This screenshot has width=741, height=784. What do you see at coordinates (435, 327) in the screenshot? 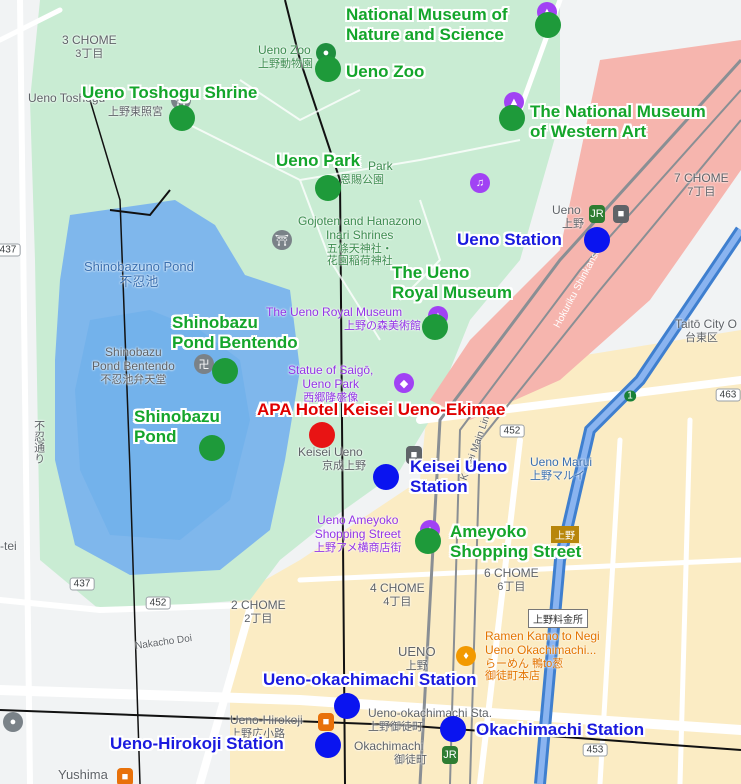
I see `marker-ueno-royal-museum` at bounding box center [435, 327].